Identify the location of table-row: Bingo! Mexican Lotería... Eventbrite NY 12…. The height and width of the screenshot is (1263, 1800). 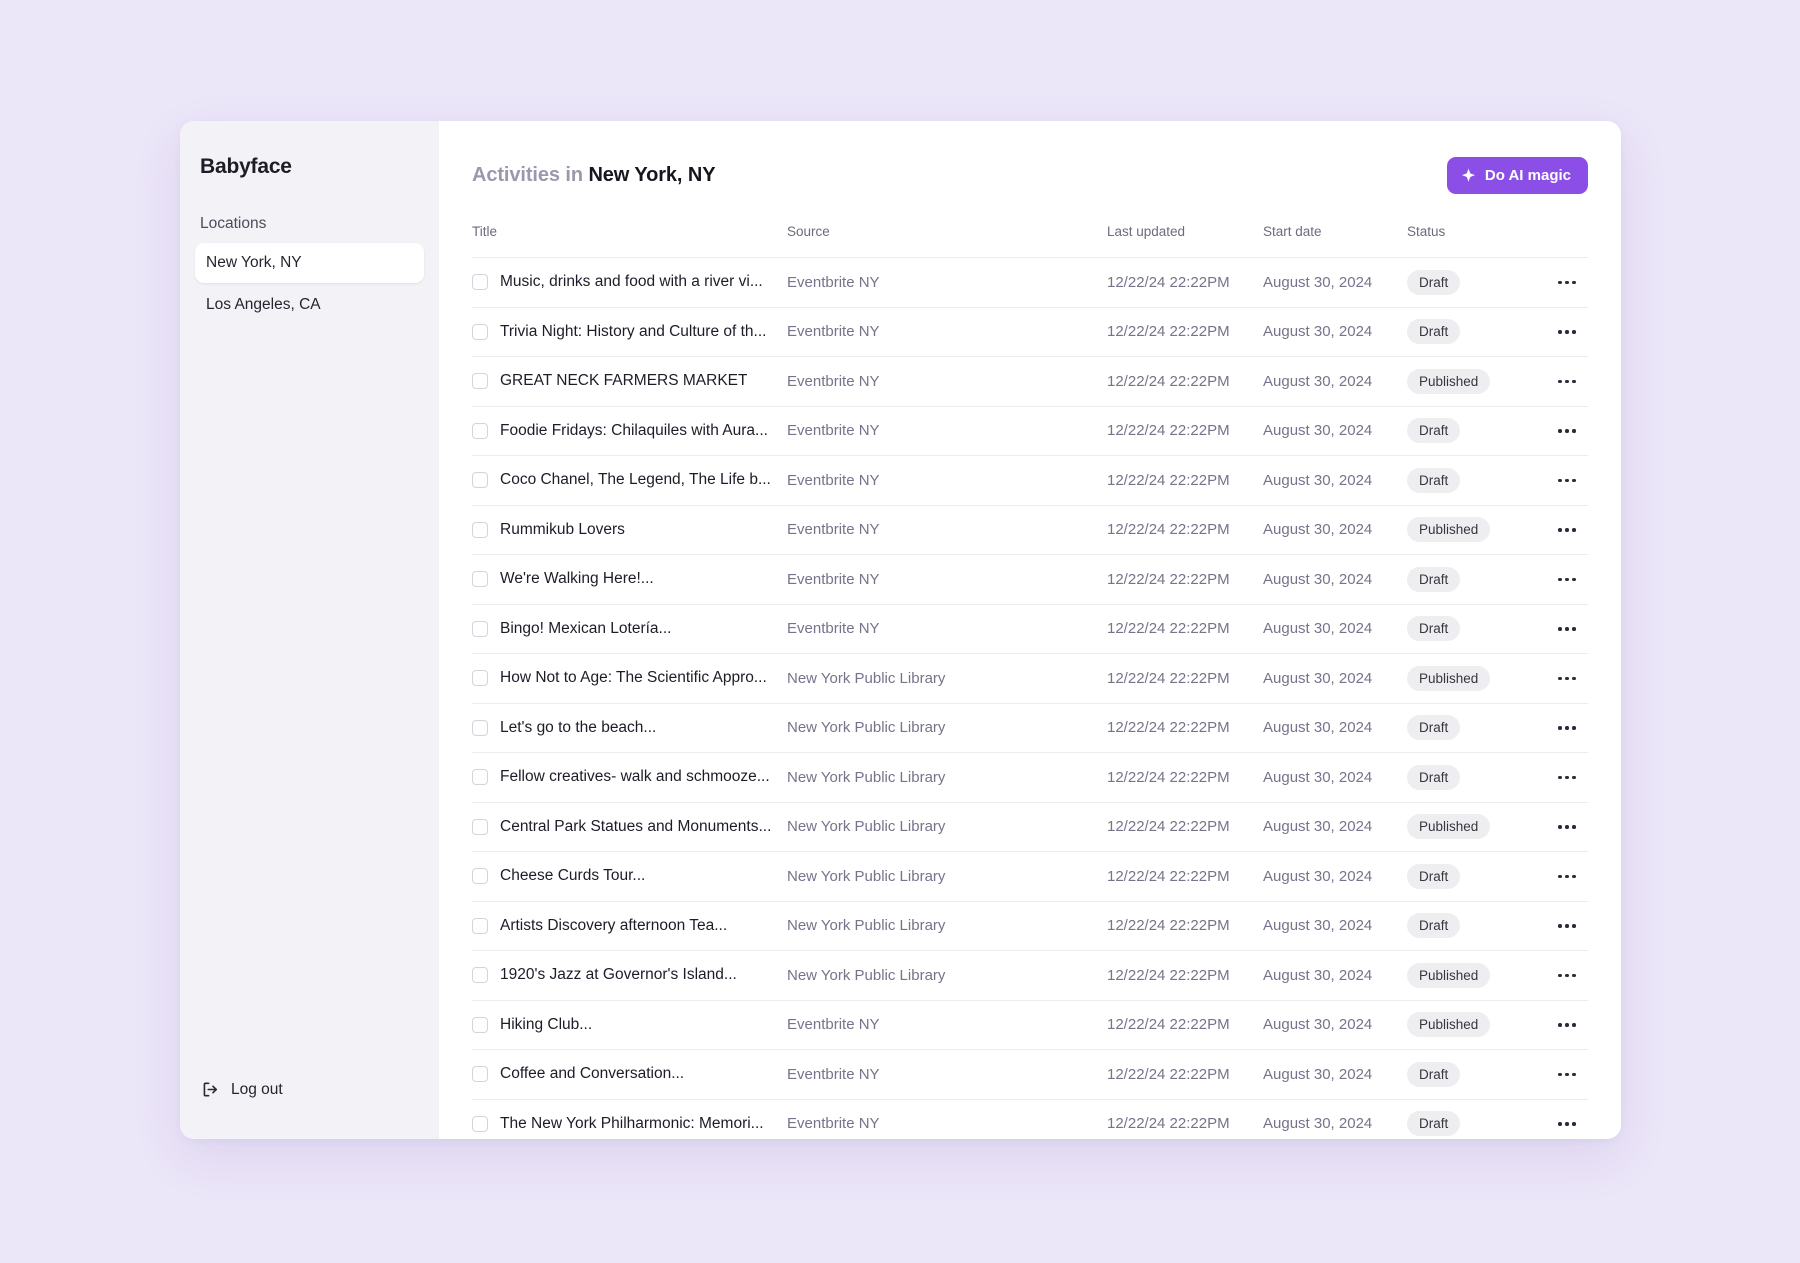
(1030, 629).